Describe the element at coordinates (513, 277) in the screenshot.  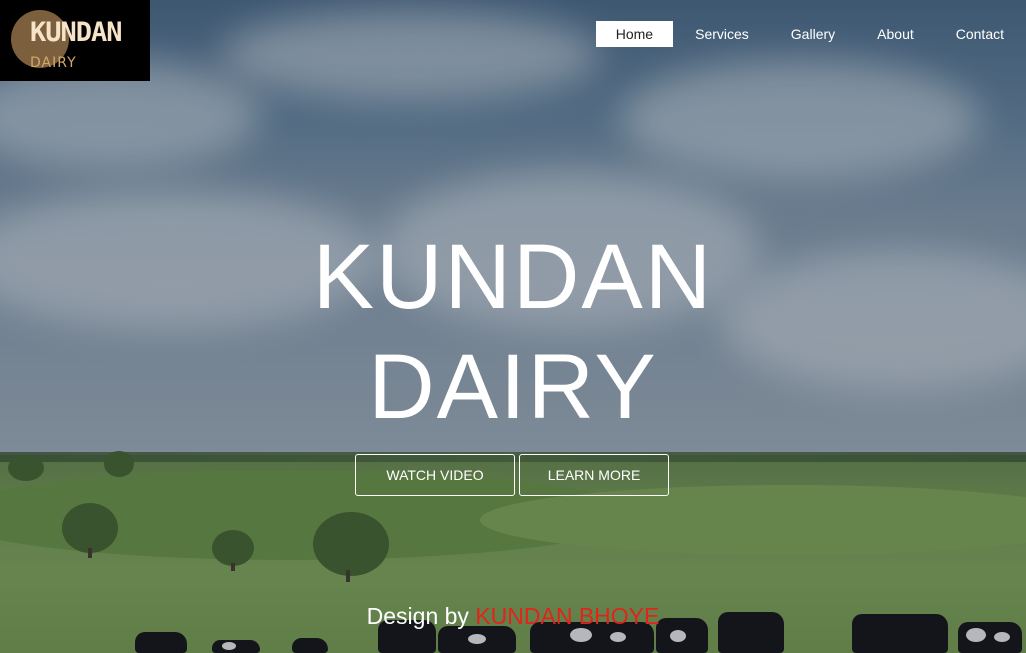
I see `hero-title-line1: KUNDAN` at that location.